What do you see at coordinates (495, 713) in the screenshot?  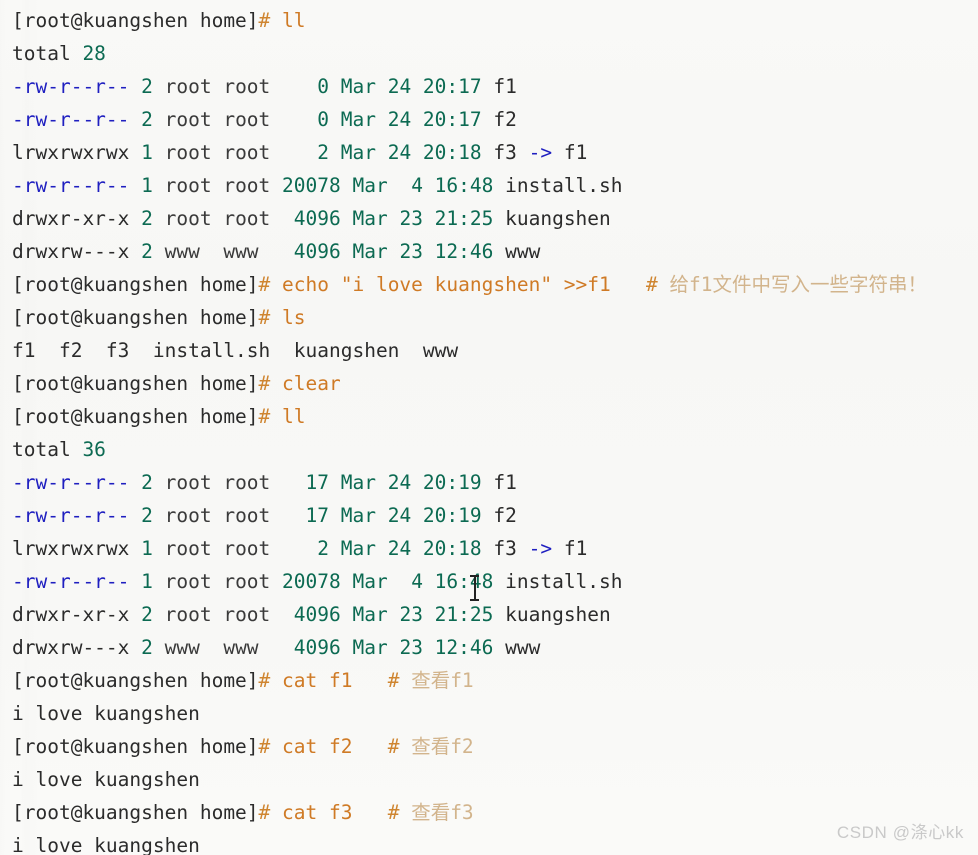 I see `terminal-line: i love kuangshen` at bounding box center [495, 713].